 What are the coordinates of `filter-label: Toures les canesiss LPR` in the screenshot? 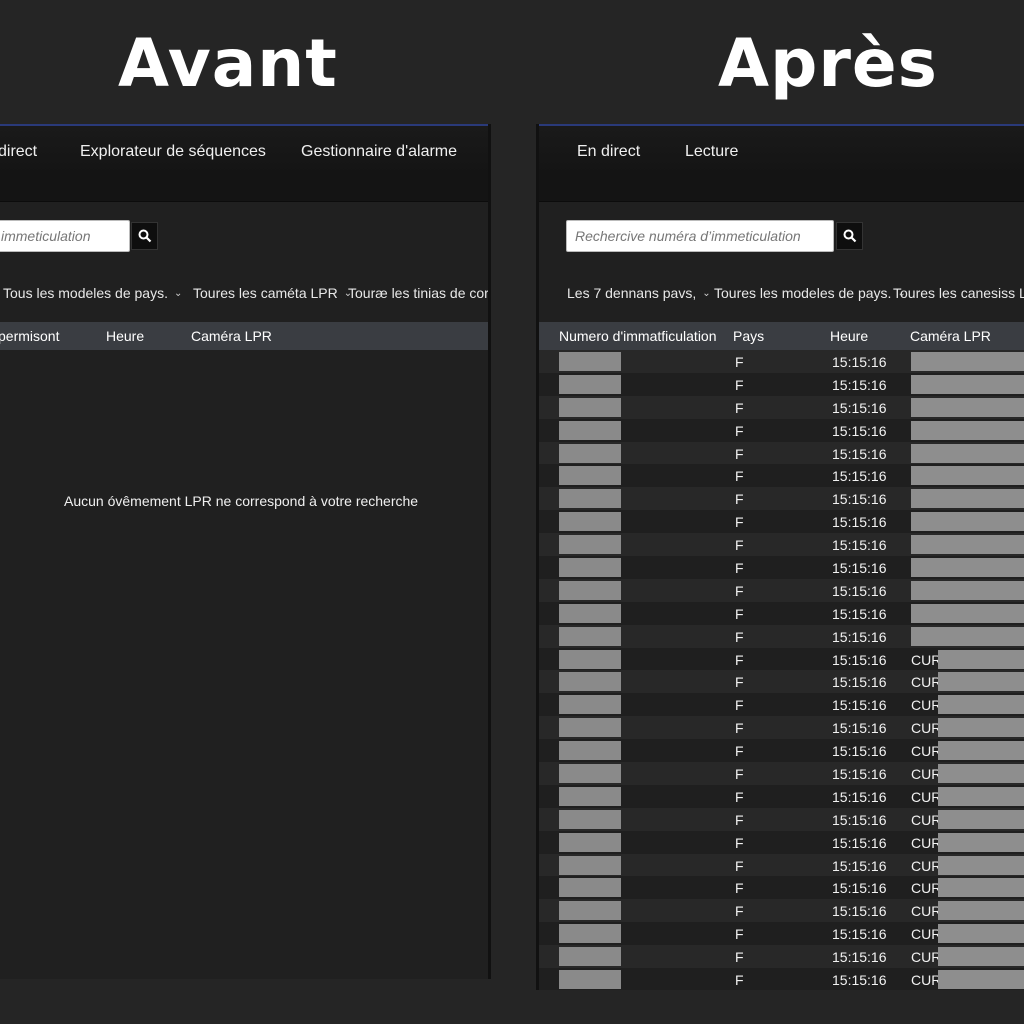 It's located at (958, 293).